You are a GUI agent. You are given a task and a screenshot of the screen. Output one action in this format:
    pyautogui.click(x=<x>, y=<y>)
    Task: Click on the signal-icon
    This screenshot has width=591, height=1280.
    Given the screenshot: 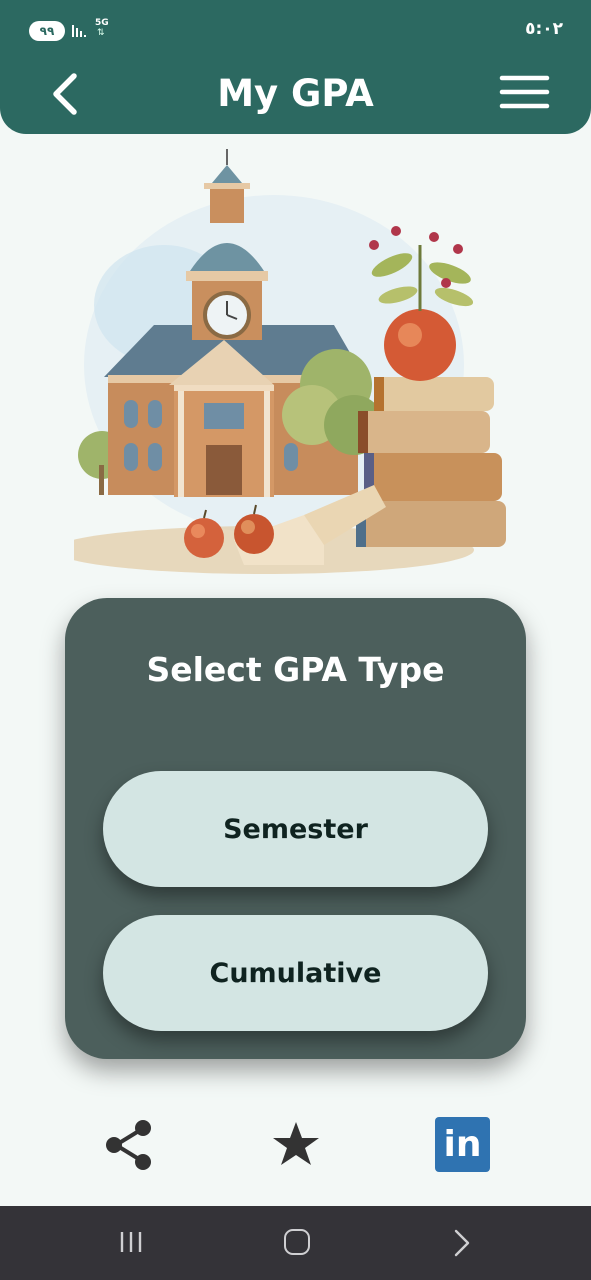 What is the action you would take?
    pyautogui.click(x=79, y=31)
    